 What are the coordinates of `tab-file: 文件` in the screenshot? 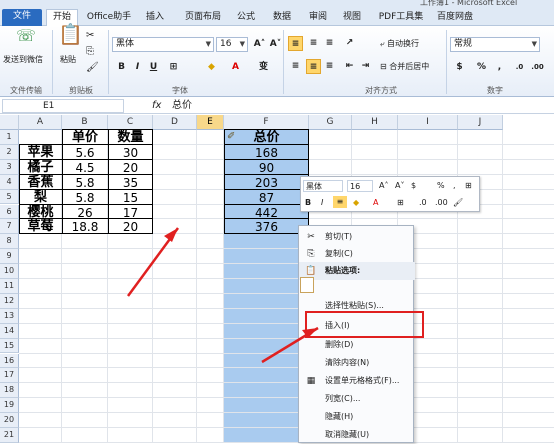 It's located at (22, 17).